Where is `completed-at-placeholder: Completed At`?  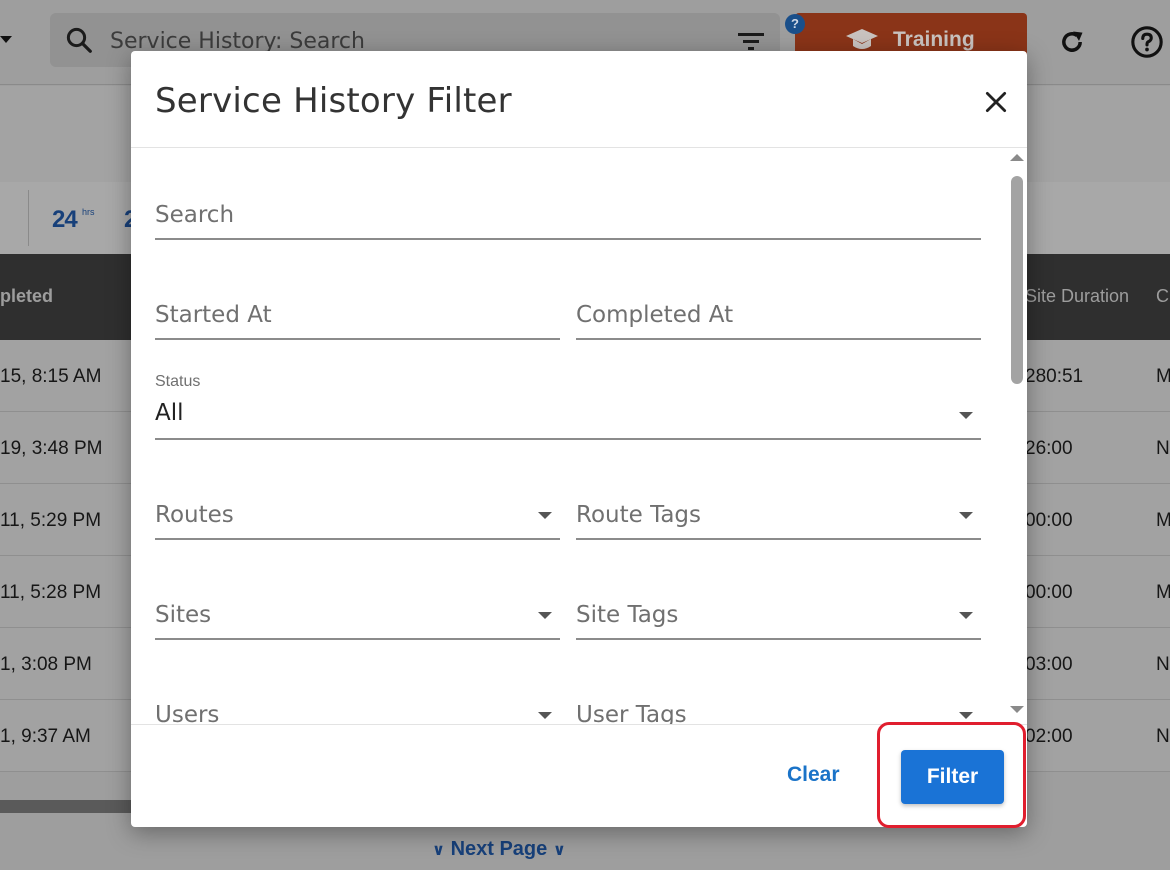
completed-at-placeholder: Completed At is located at coordinates (655, 315).